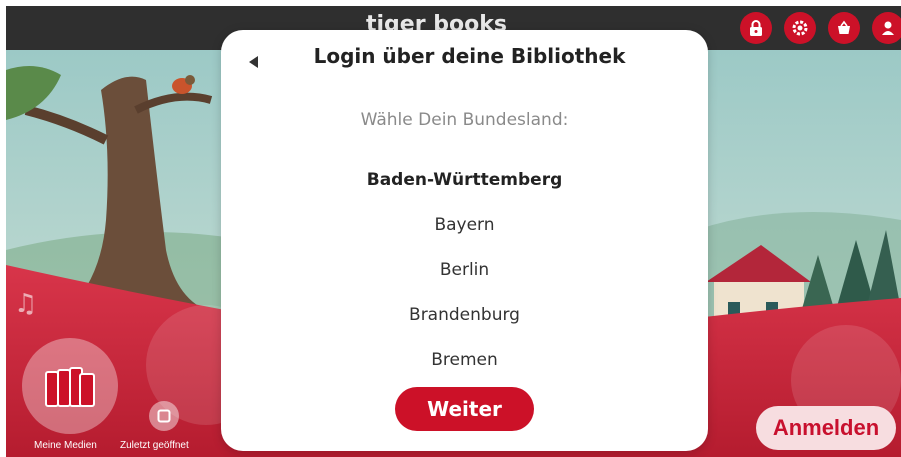  Describe the element at coordinates (65, 445) in the screenshot. I see `my-media-label: Meine Medien` at that location.